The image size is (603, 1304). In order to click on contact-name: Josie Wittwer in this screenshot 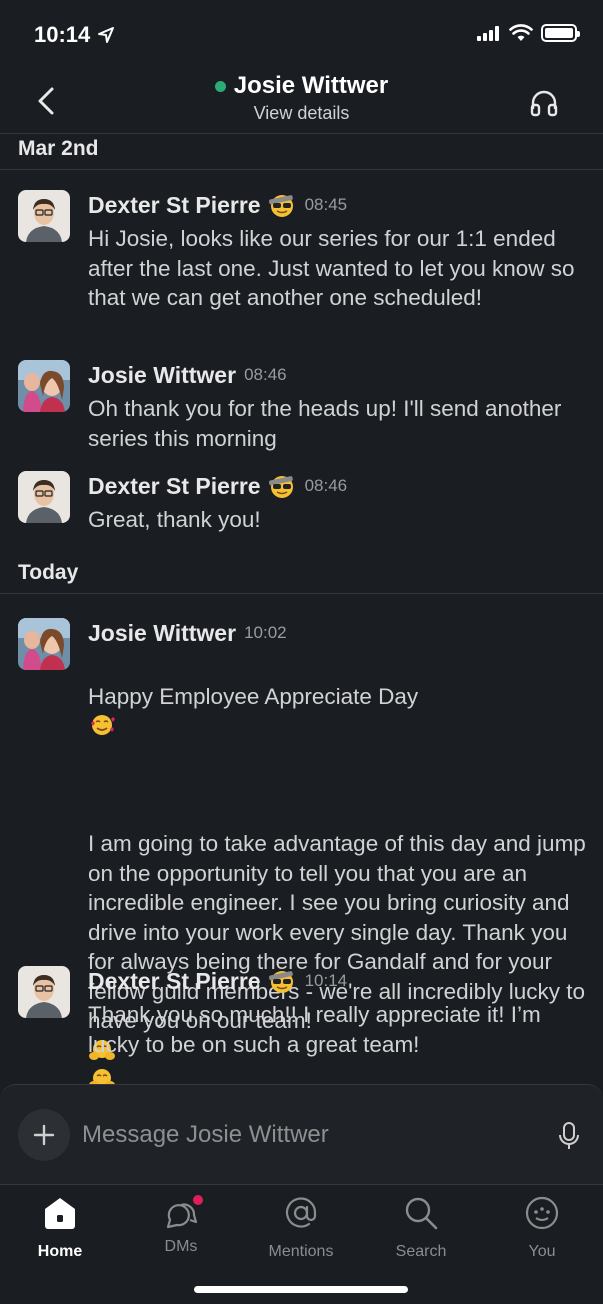, I will do `click(311, 85)`.